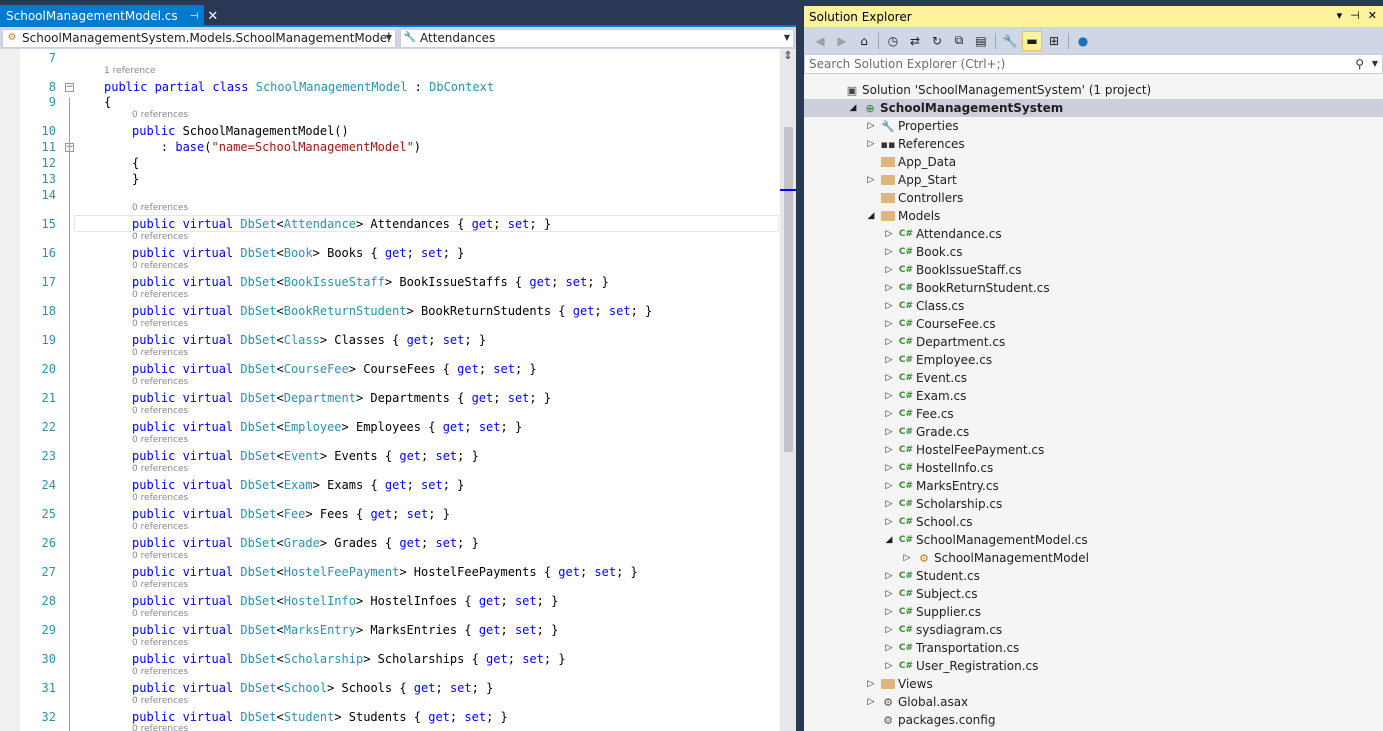 This screenshot has height=731, width=1383. Describe the element at coordinates (842, 41) in the screenshot. I see `forward-icon: ▶` at that location.